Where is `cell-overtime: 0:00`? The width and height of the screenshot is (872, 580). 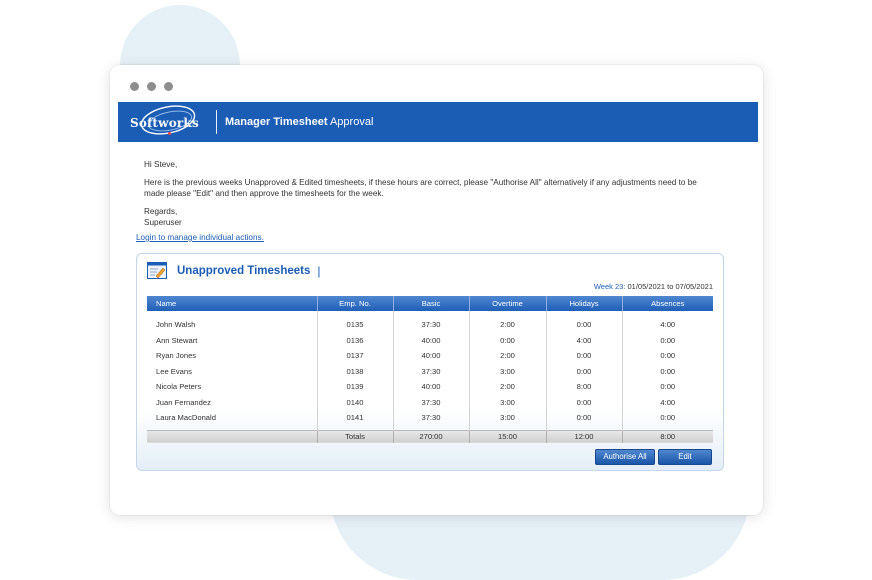 cell-overtime: 0:00 is located at coordinates (508, 340).